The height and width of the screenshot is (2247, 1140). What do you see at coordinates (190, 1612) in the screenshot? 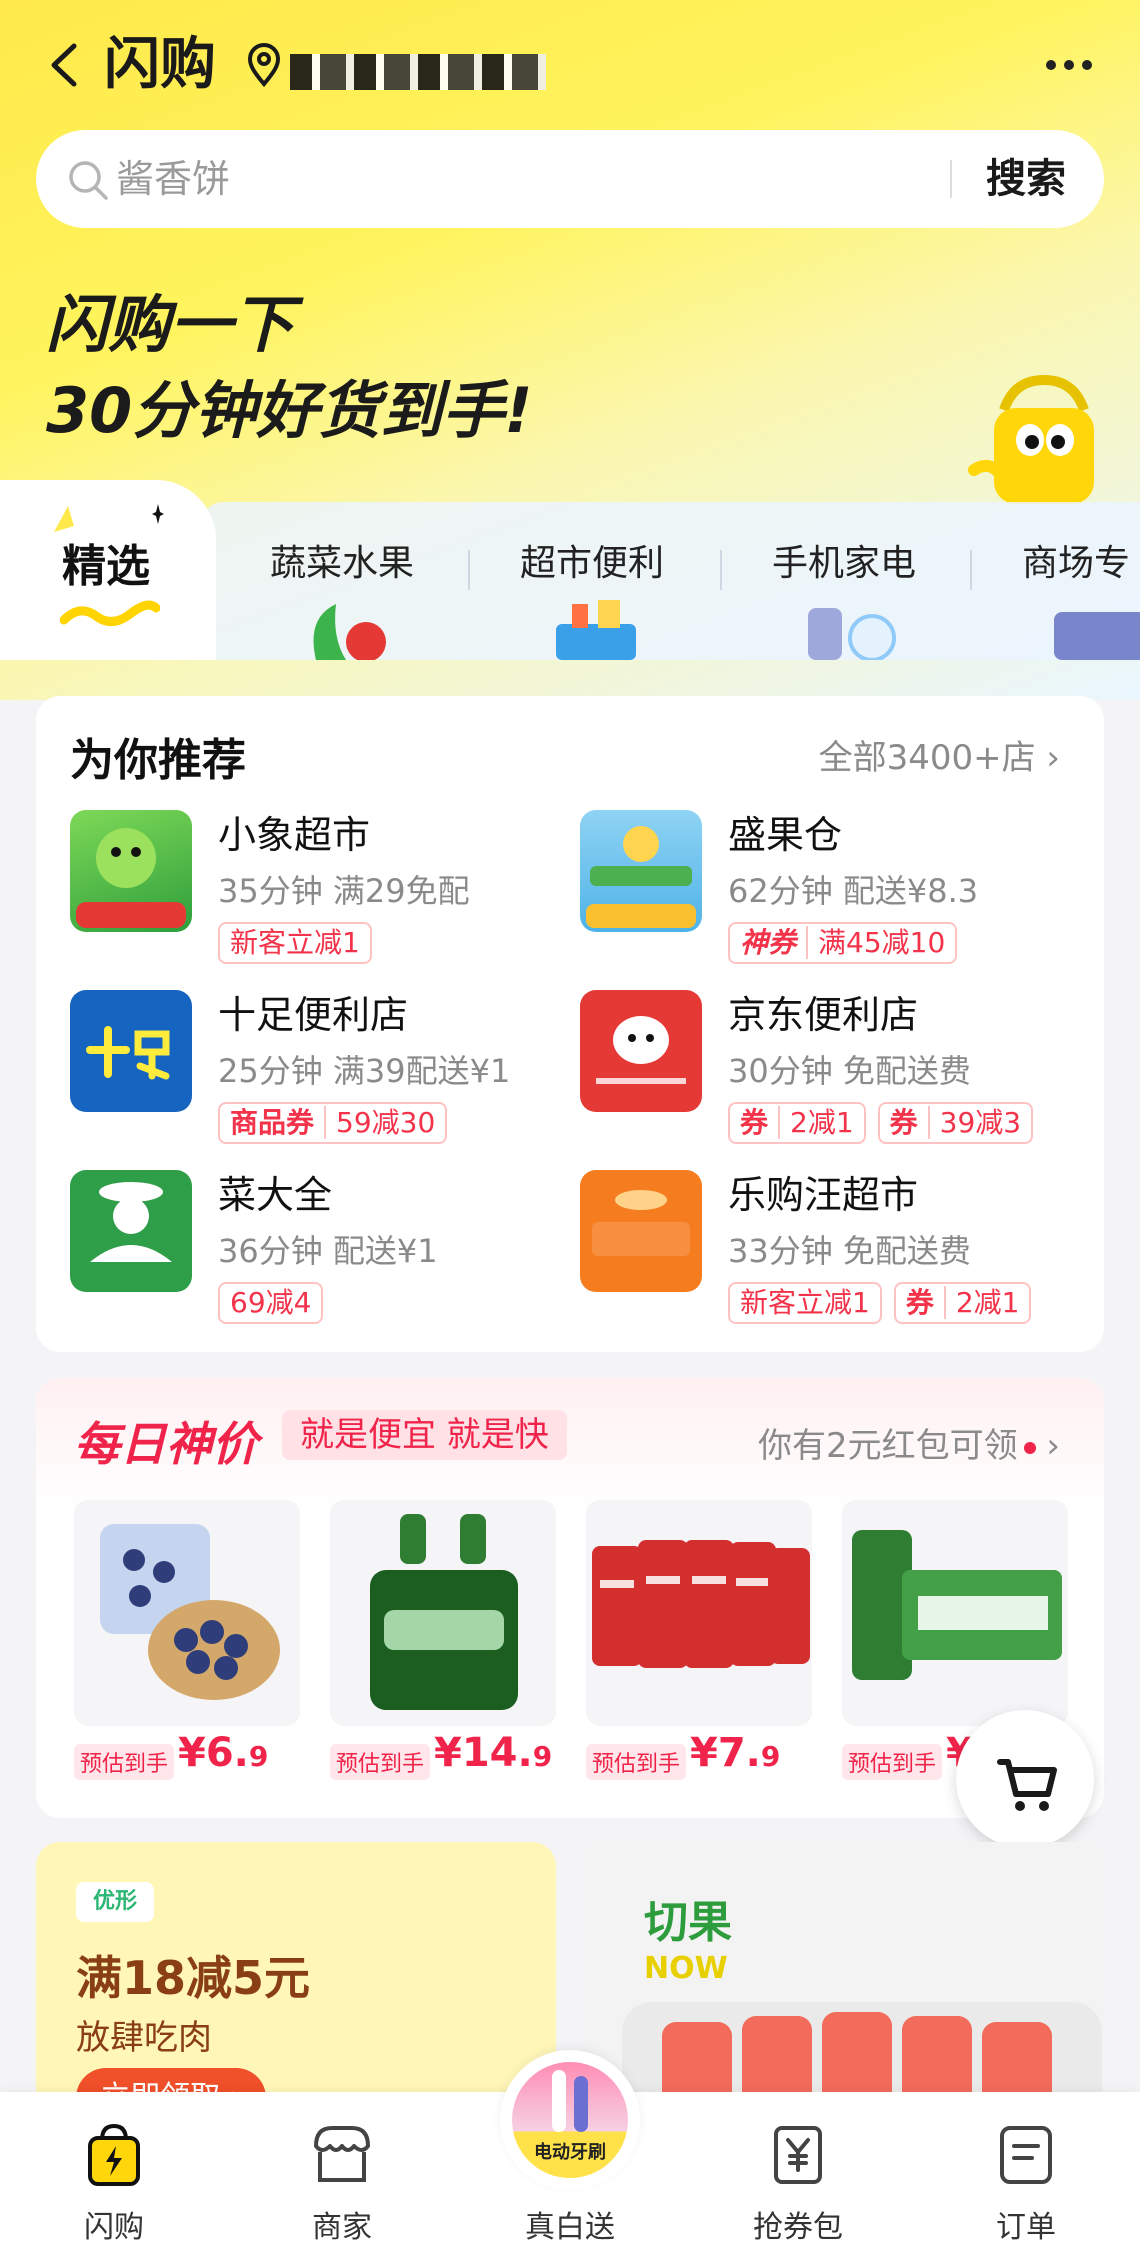
I see `blueberries-icon` at bounding box center [190, 1612].